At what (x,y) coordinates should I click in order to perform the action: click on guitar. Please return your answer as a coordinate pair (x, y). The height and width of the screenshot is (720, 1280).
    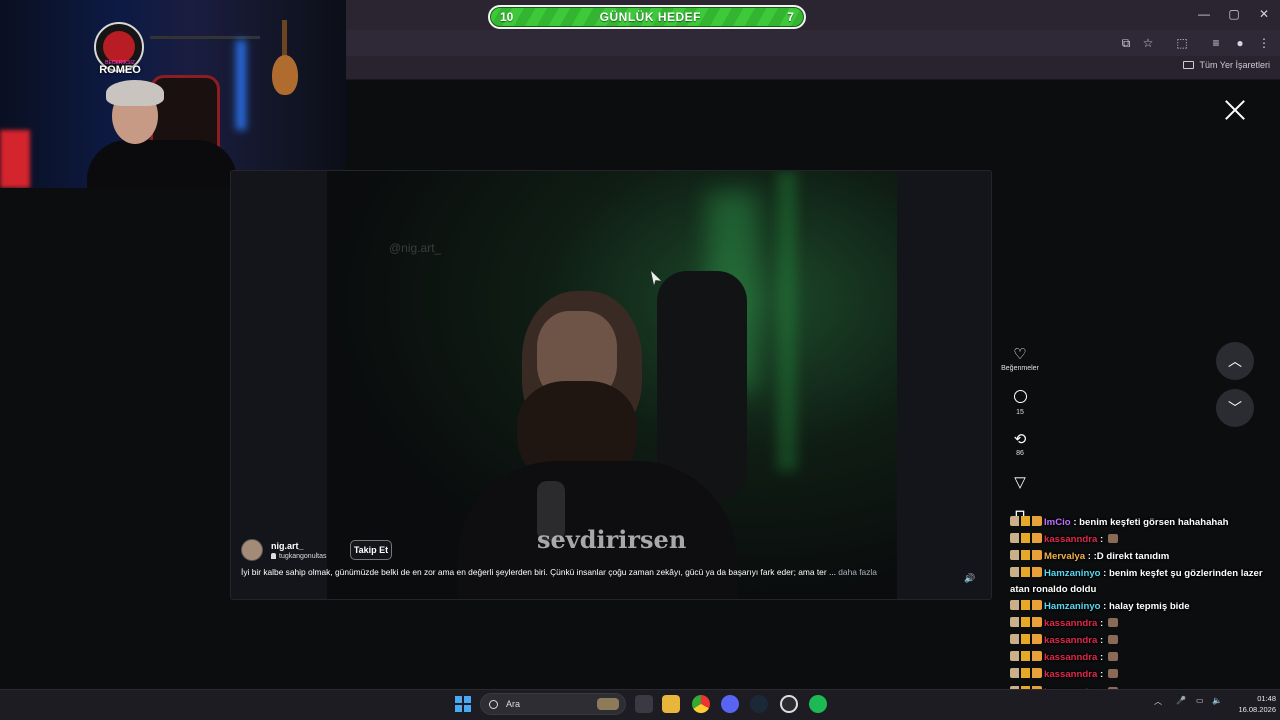
    Looking at the image, I should click on (285, 75).